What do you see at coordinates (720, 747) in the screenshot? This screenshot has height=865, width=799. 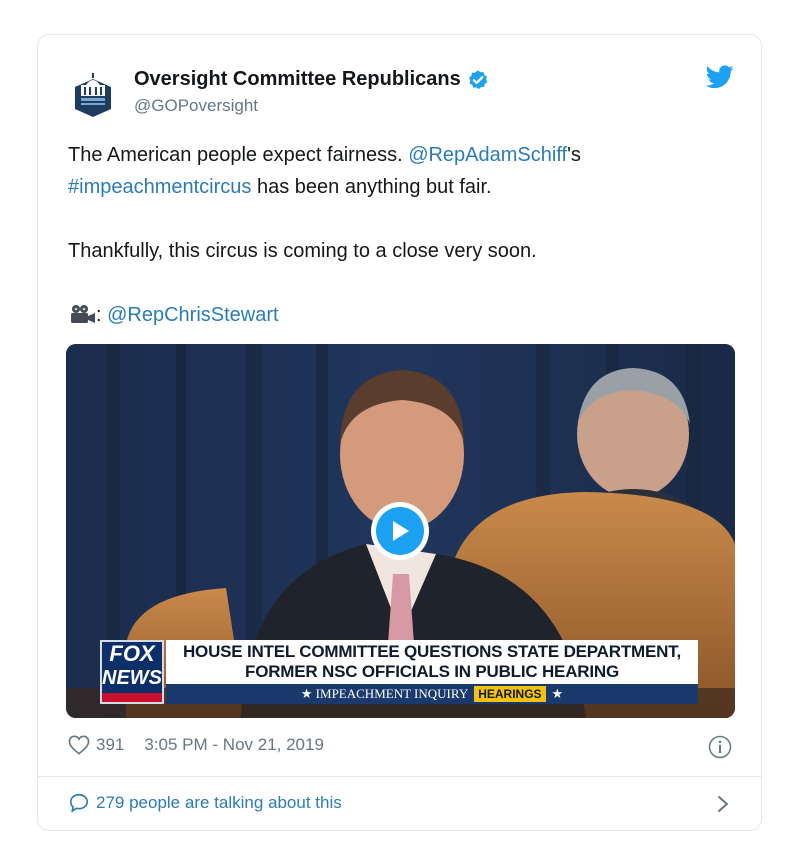 I see `info-icon` at bounding box center [720, 747].